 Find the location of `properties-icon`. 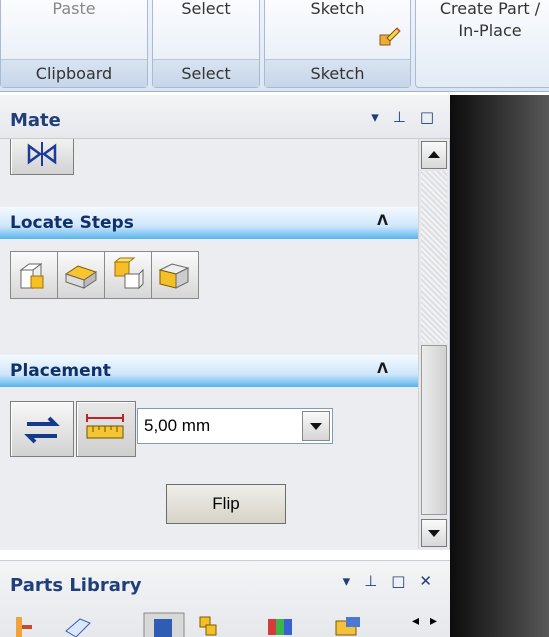

properties-icon is located at coordinates (347, 626).